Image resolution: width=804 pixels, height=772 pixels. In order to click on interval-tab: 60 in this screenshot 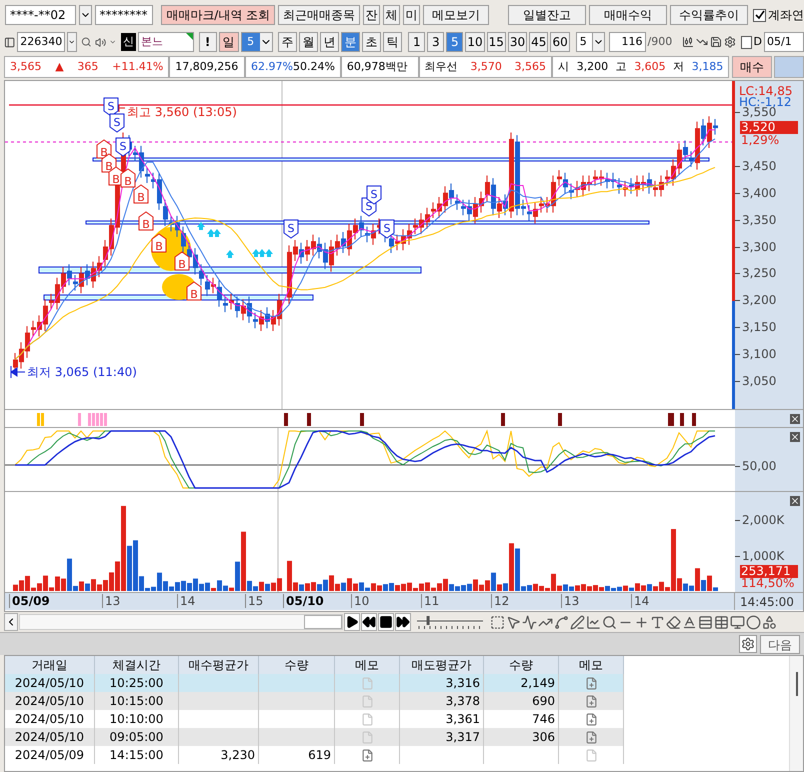, I will do `click(560, 42)`.